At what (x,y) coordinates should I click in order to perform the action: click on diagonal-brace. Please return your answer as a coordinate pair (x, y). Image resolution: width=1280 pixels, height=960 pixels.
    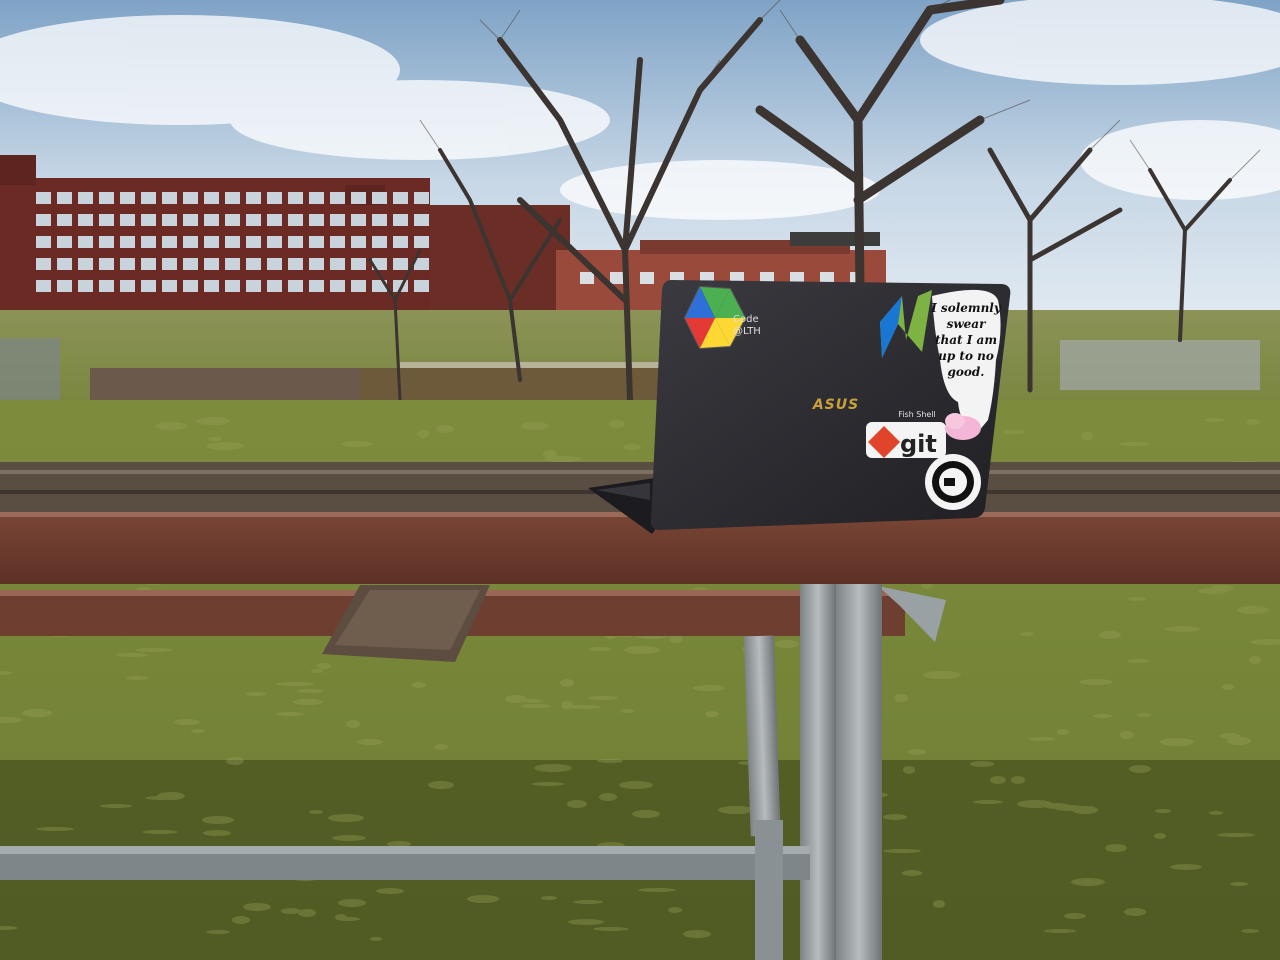
    Looking at the image, I should click on (769, 890).